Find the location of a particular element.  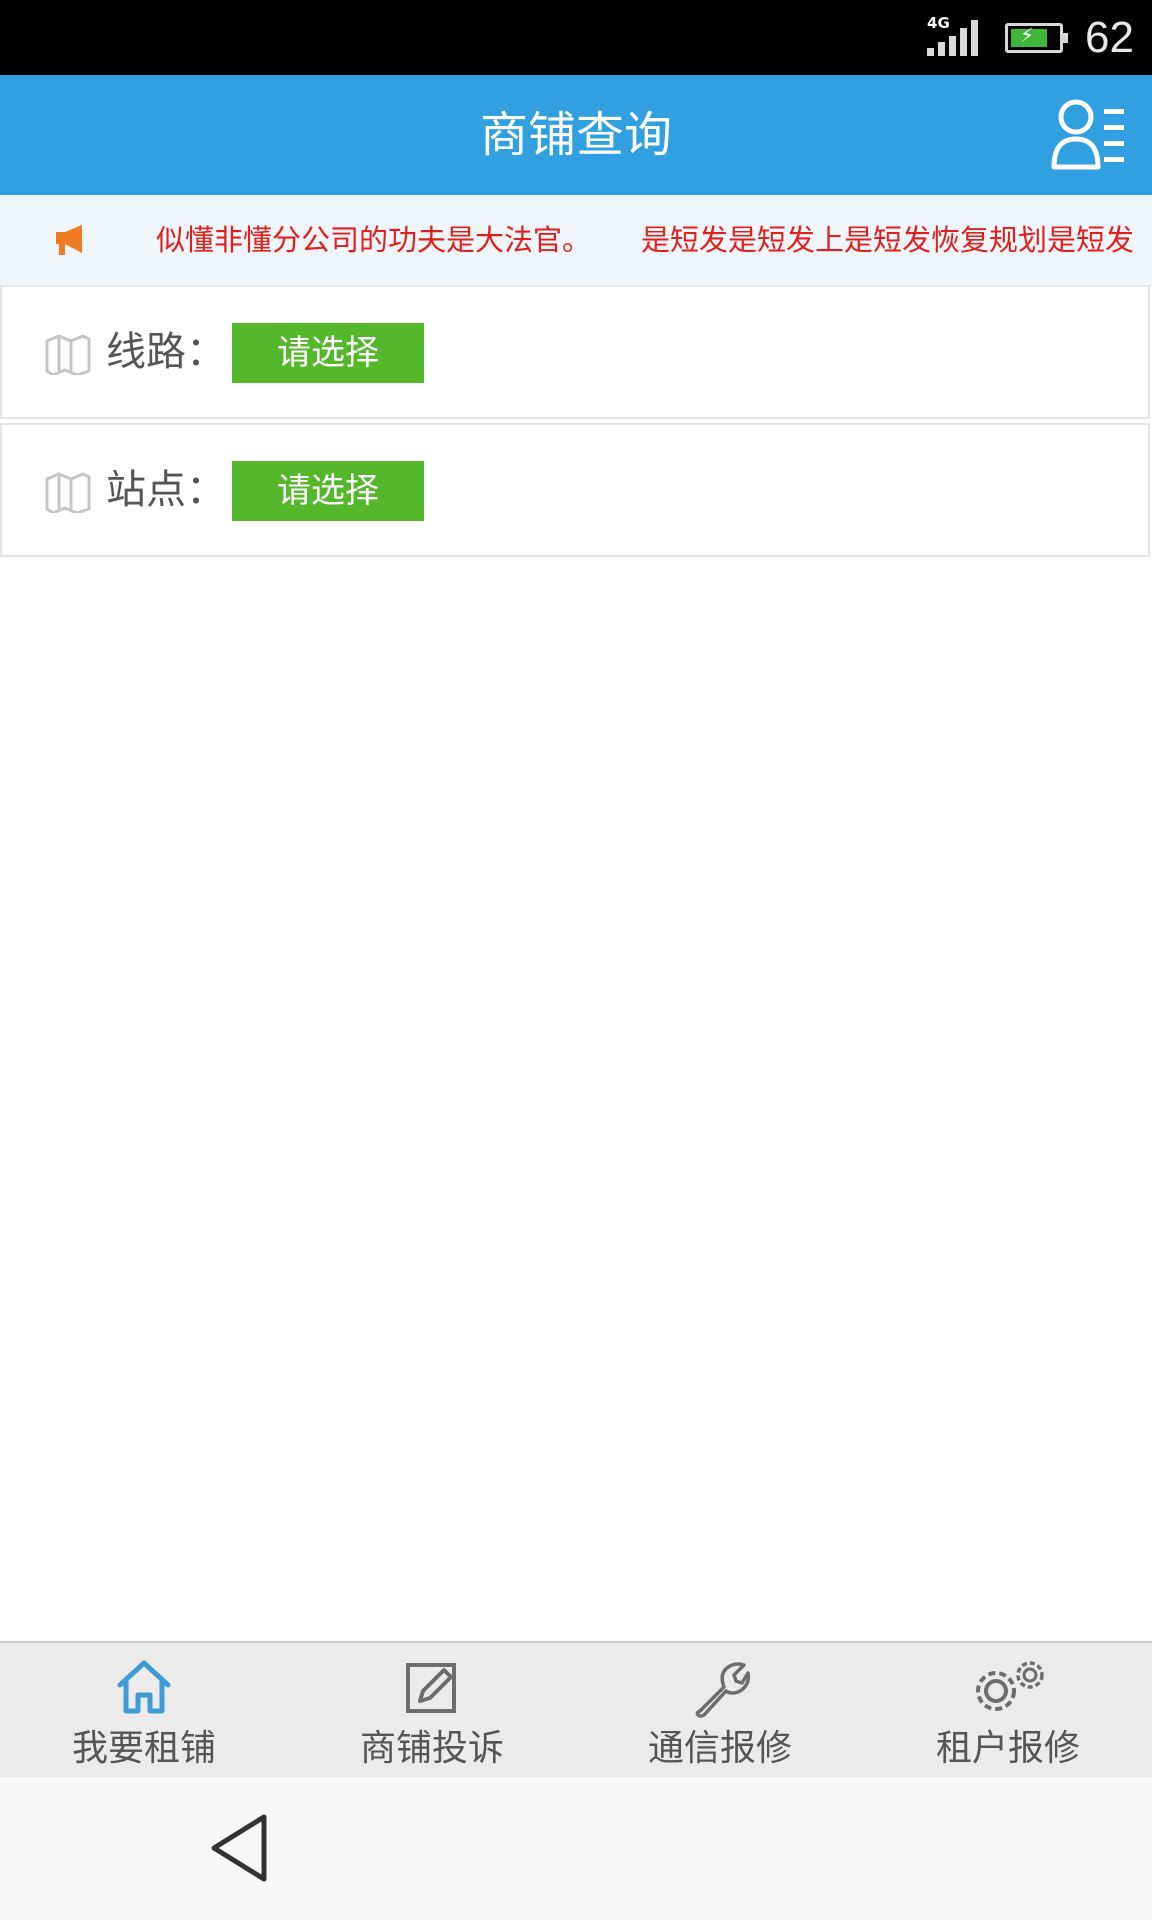

tab-label: 租户报修 is located at coordinates (1007, 1748).